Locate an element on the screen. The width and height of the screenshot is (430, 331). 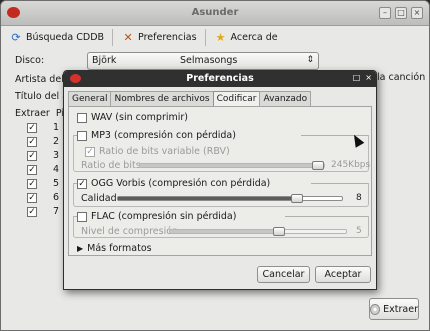
mp3-vbr-label: Ratio de bits variable (RBV) is located at coordinates (164, 151).